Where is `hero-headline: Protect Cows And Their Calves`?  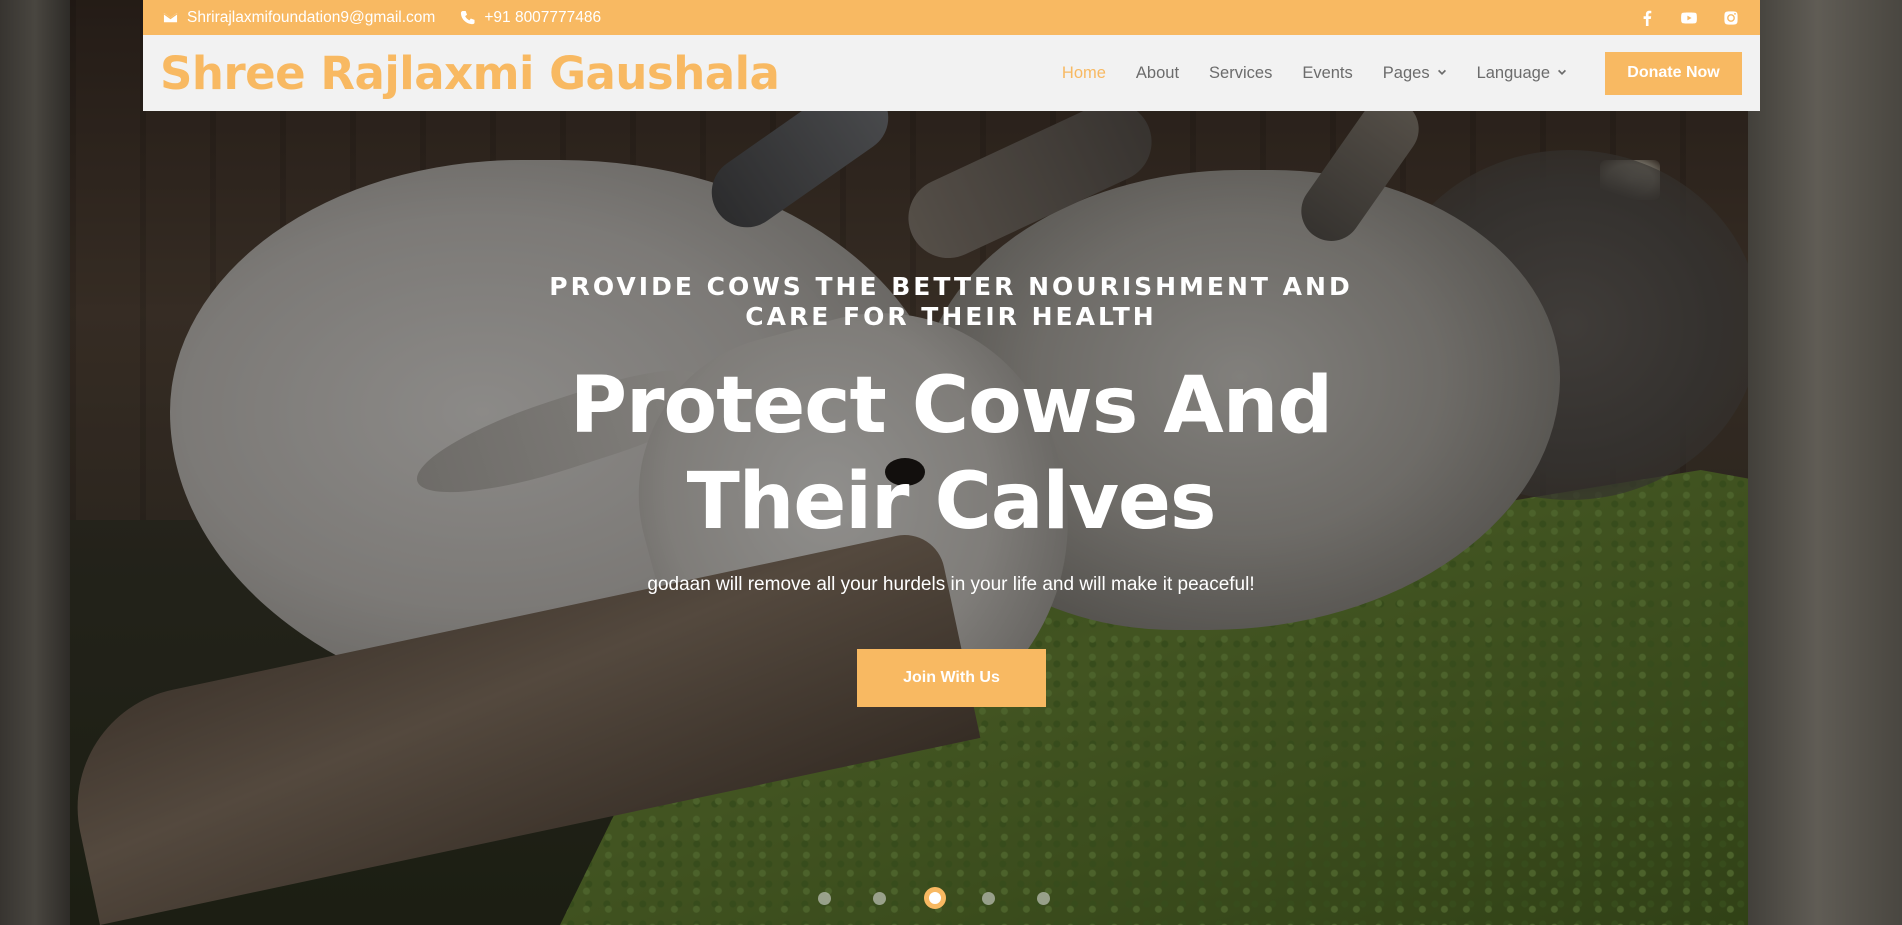
hero-headline: Protect Cows And Their Calves is located at coordinates (951, 454).